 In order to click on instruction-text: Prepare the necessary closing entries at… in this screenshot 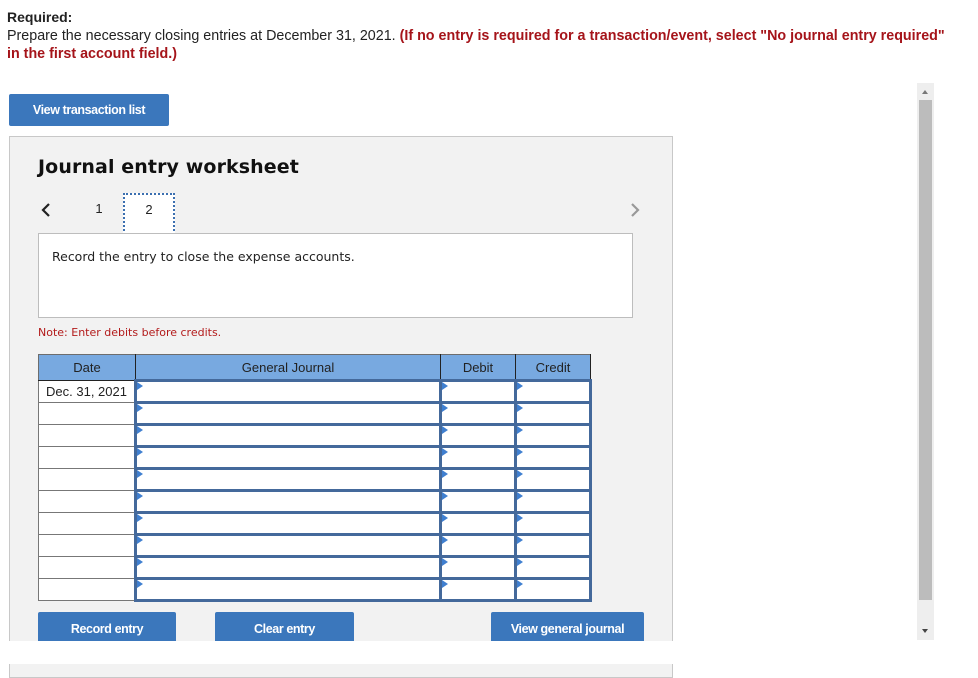, I will do `click(201, 36)`.